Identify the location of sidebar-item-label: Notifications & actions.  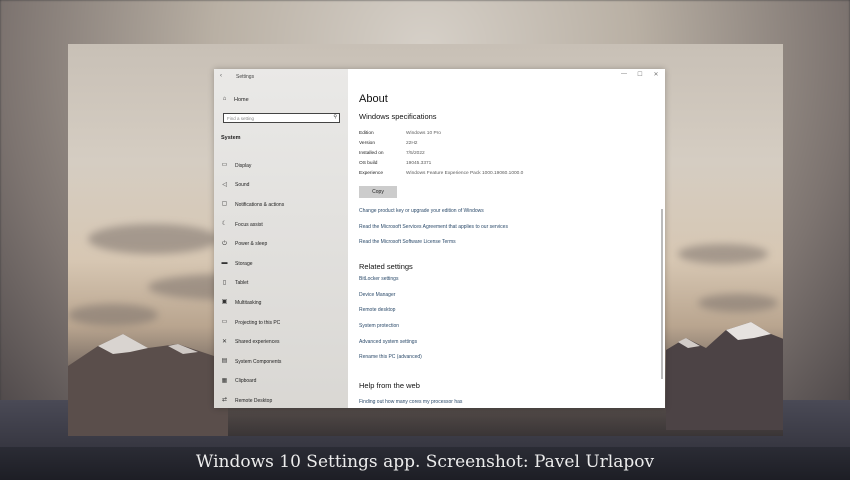
(260, 204).